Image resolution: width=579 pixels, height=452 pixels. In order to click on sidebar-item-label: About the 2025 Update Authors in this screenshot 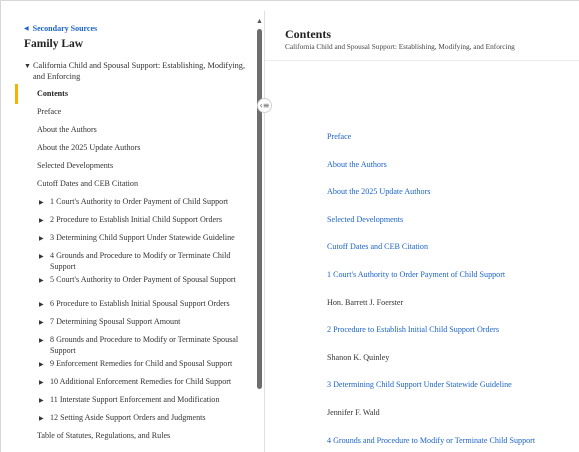, I will do `click(89, 147)`.